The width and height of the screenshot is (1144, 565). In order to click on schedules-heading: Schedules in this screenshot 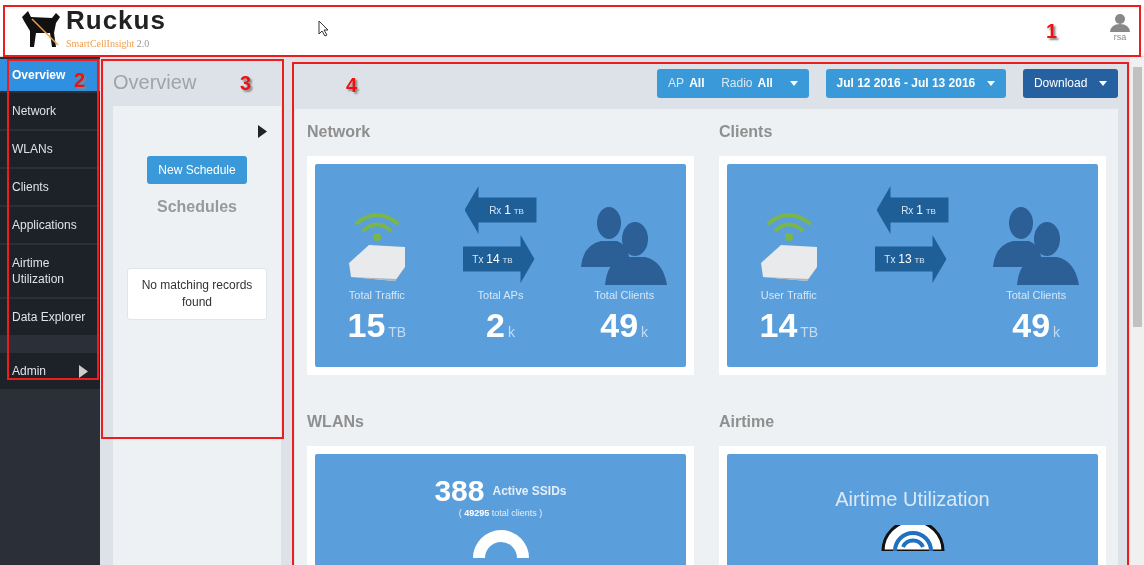, I will do `click(197, 207)`.